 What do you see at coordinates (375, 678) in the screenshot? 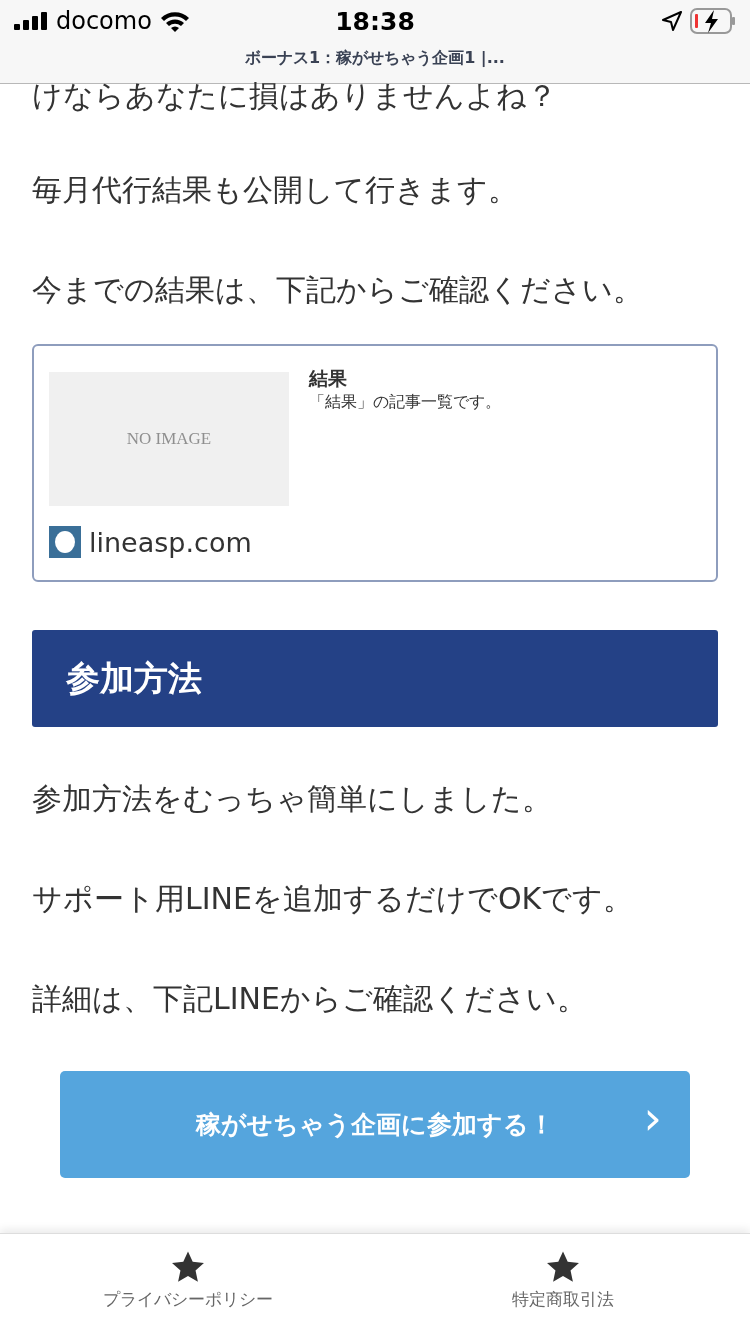
I see `section-heading: 参加方法` at bounding box center [375, 678].